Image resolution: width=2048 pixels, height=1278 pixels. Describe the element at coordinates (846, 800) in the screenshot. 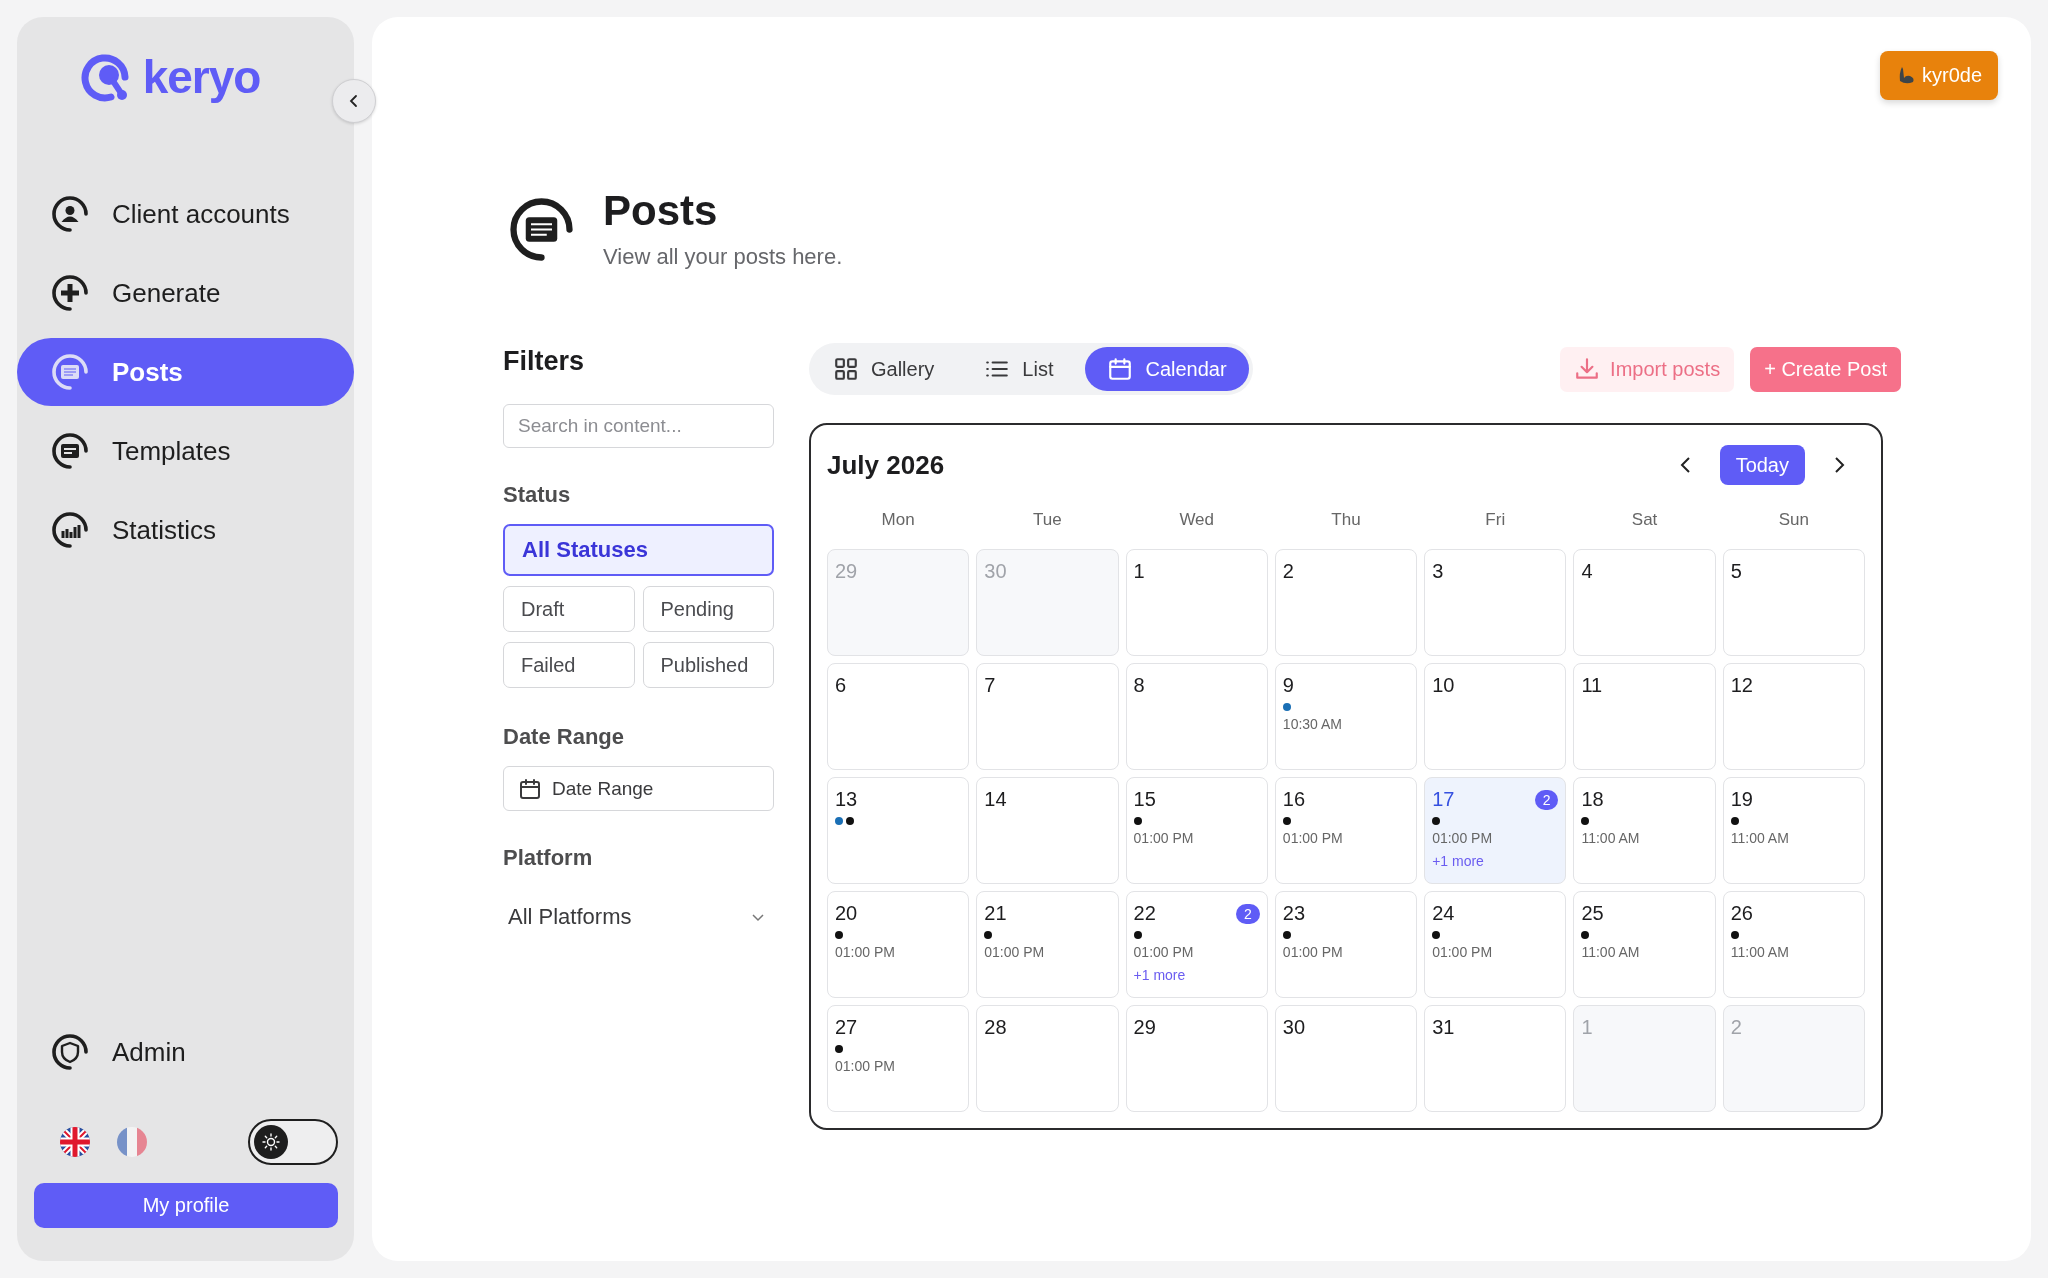

I see `day-number: 13` at that location.